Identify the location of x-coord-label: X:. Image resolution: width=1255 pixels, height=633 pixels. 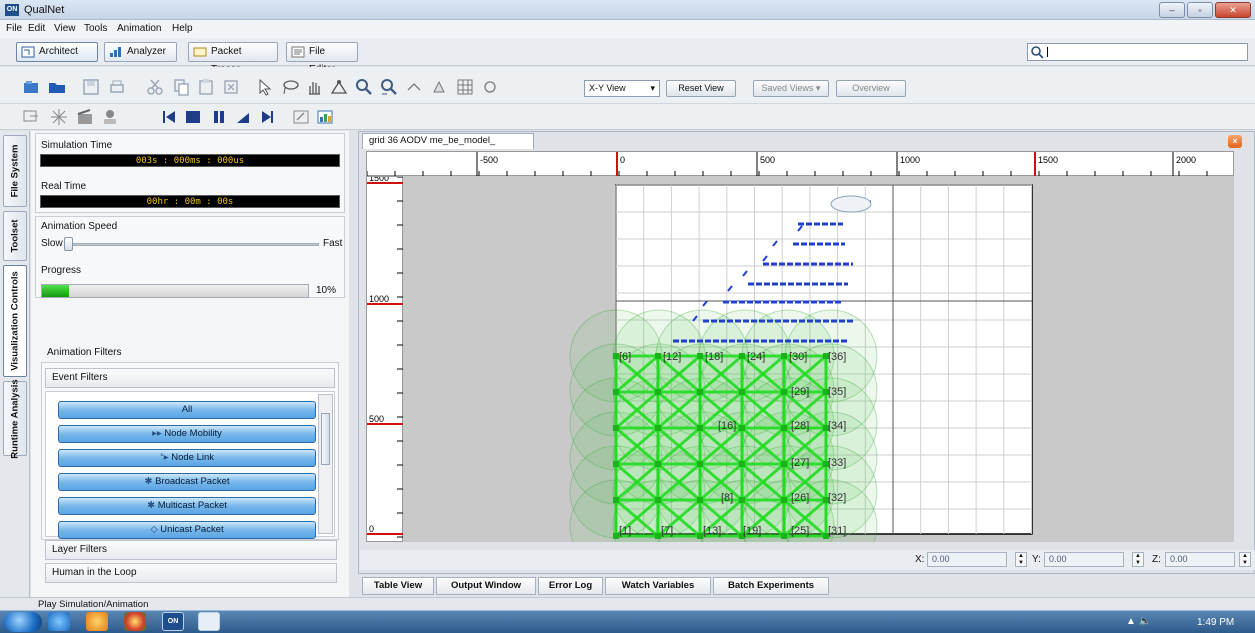
(920, 559).